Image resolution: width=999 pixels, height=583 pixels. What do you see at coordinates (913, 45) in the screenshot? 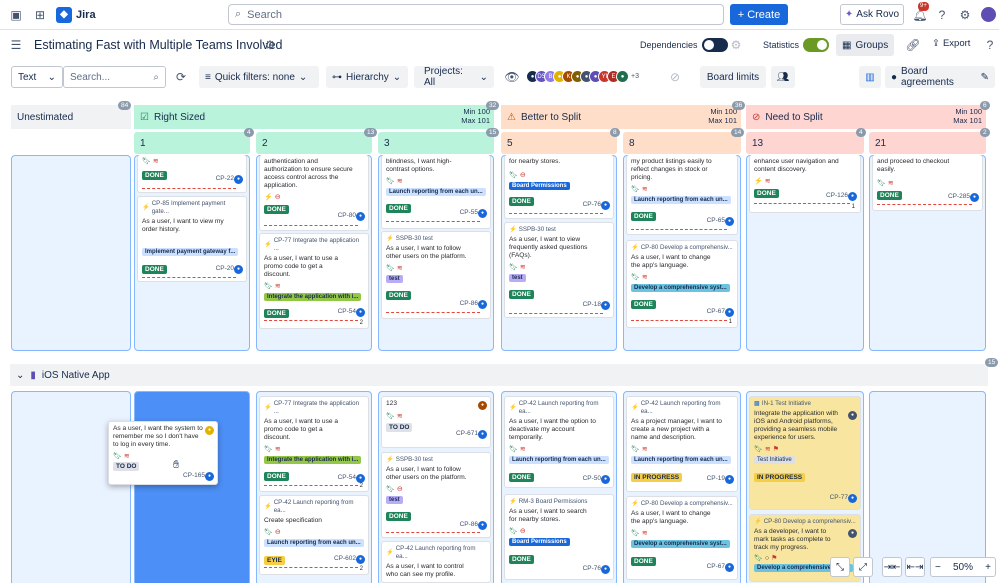
I see `link-icon: 🔗︎` at bounding box center [913, 45].